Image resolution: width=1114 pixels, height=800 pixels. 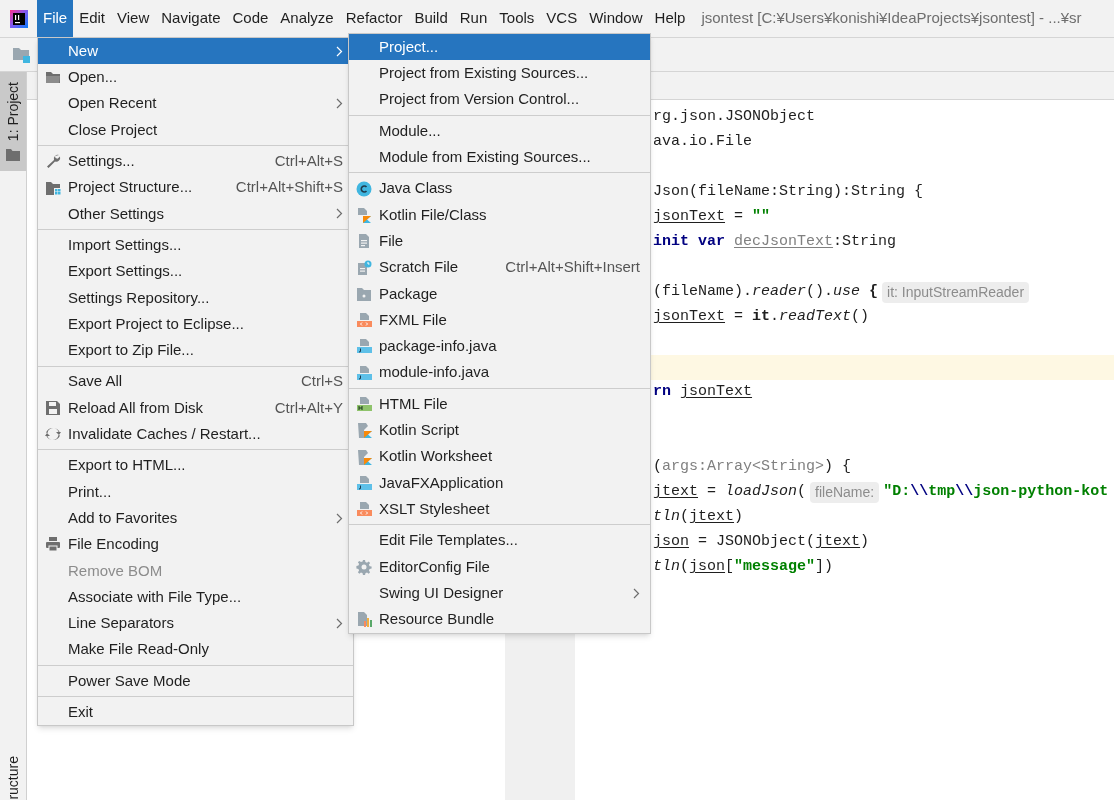 I want to click on menu: Navigate, so click(x=191, y=18).